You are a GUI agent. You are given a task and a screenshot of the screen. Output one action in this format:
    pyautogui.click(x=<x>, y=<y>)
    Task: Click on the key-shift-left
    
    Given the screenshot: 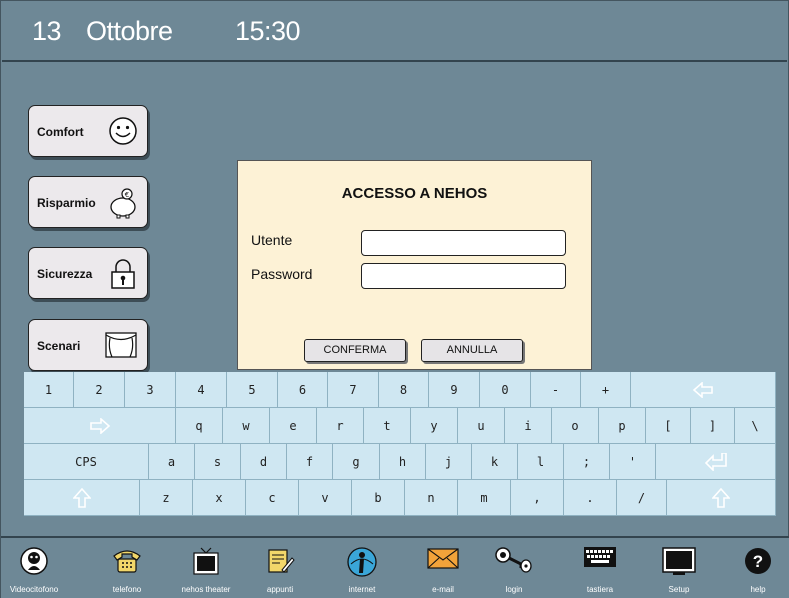 What is the action you would take?
    pyautogui.click(x=82, y=498)
    